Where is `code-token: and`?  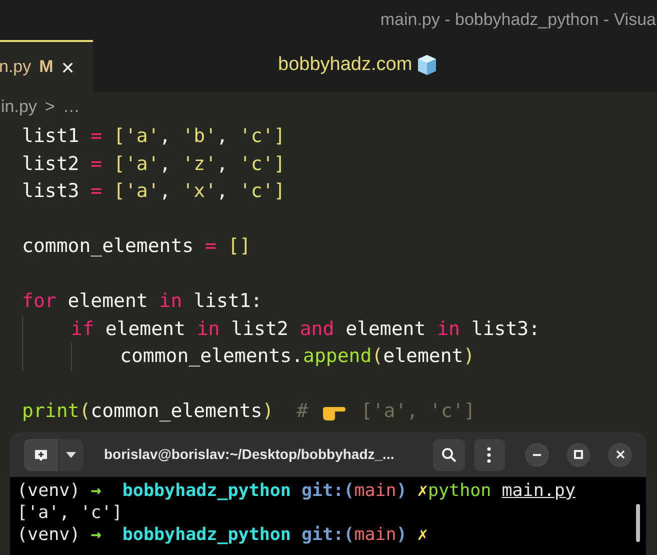
code-token: and is located at coordinates (317, 329).